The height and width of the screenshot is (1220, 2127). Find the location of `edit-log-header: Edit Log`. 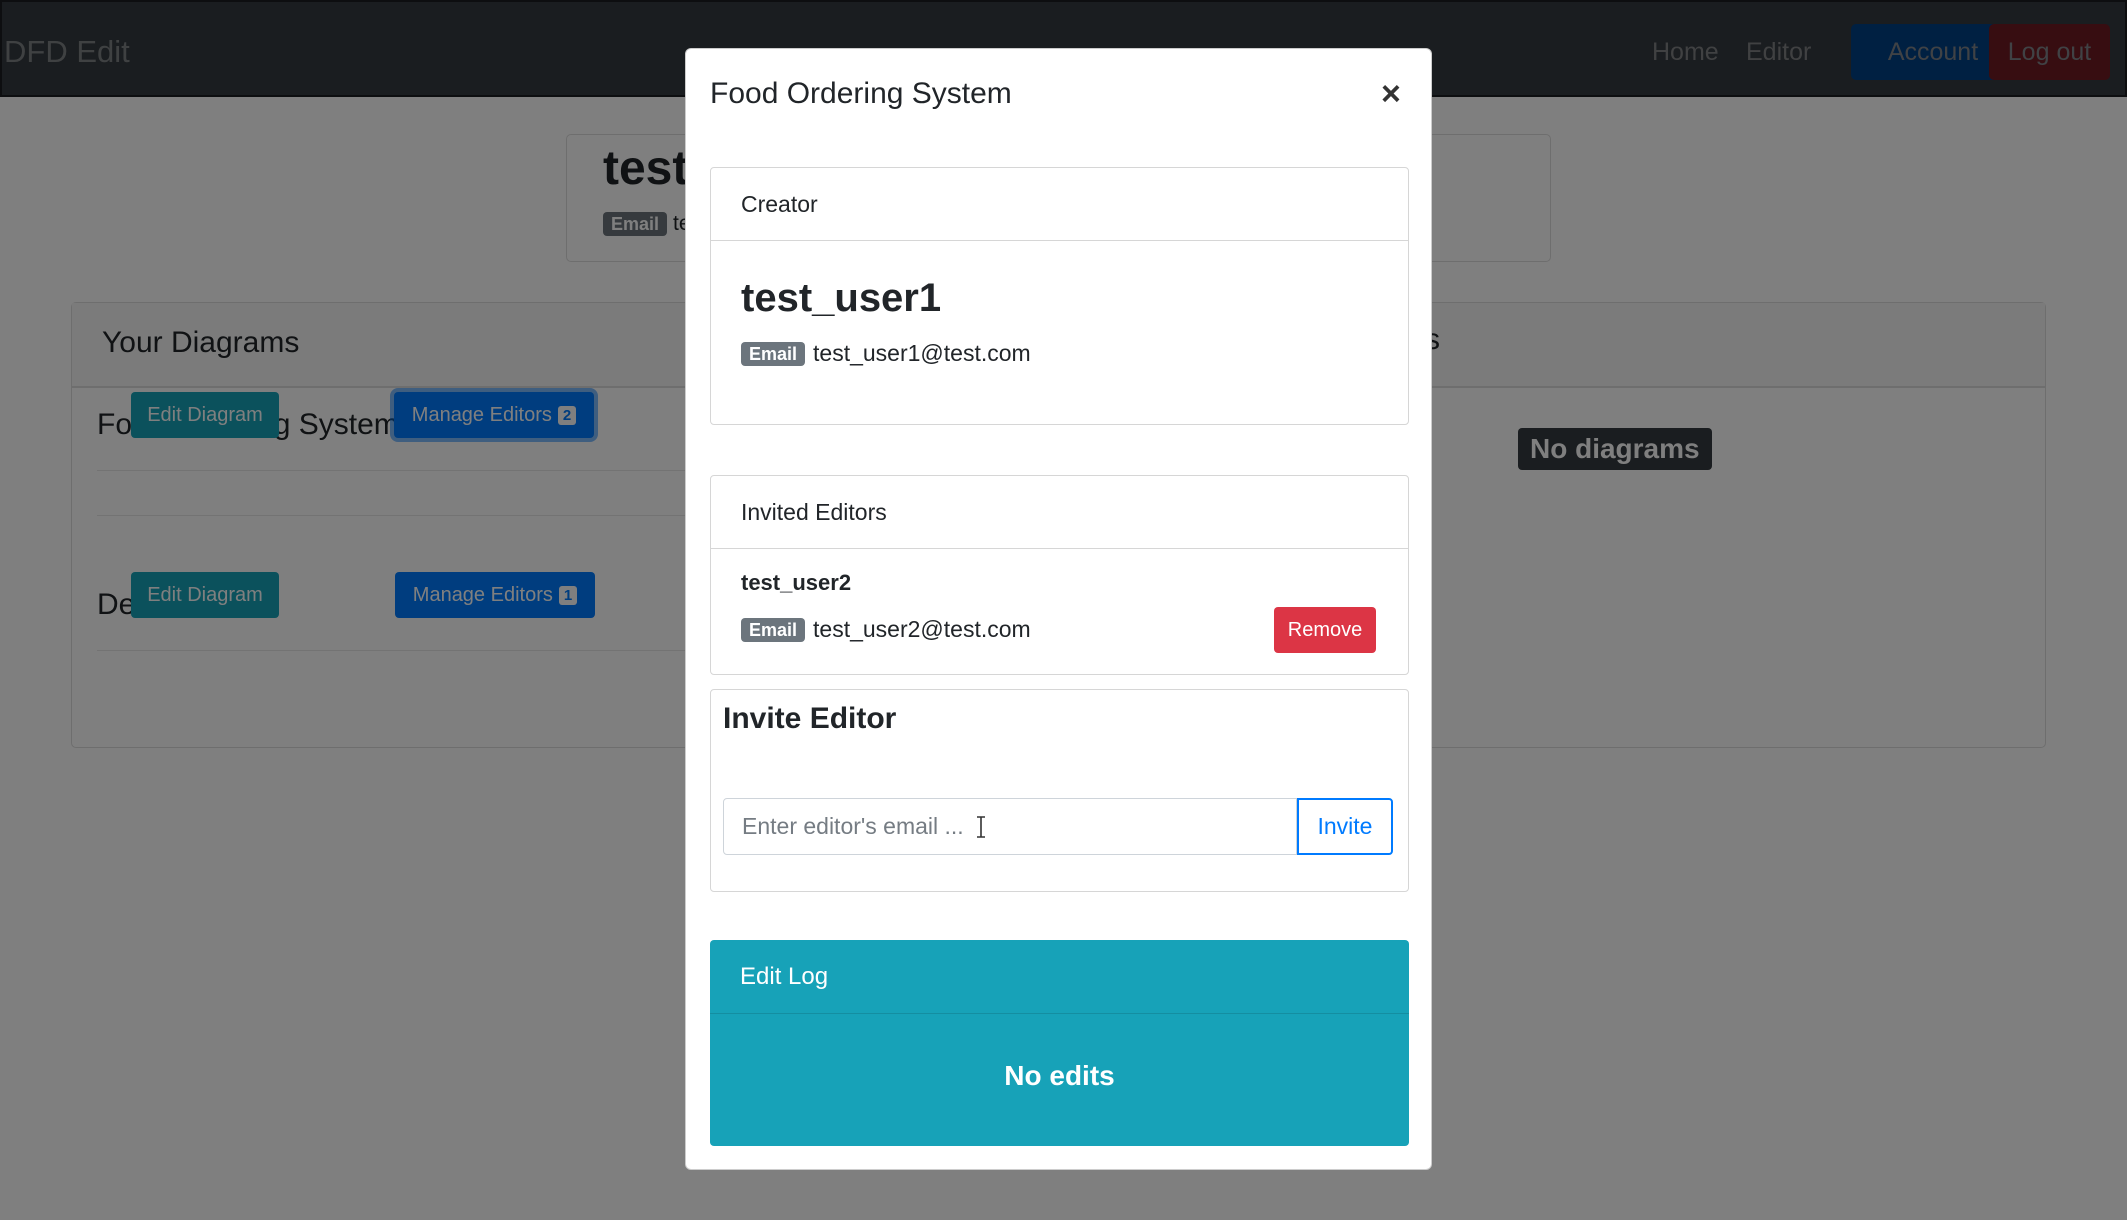

edit-log-header: Edit Log is located at coordinates (1059, 977).